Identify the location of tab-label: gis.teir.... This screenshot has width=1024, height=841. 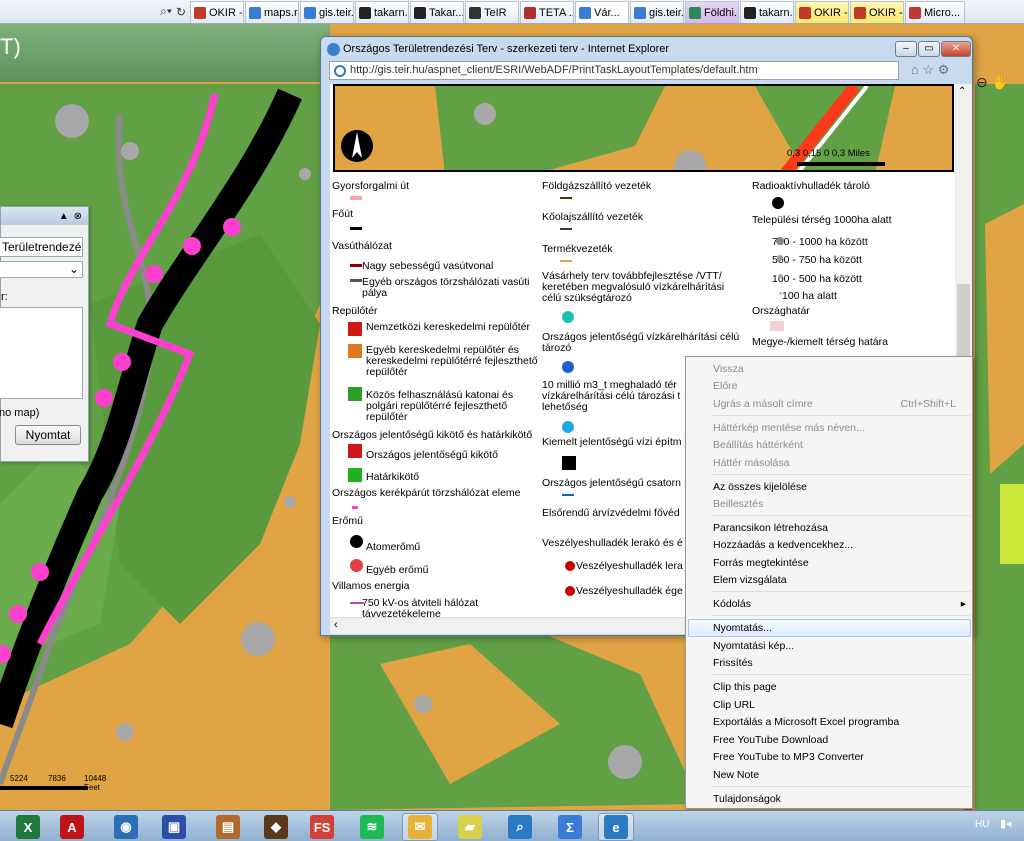
(666, 12).